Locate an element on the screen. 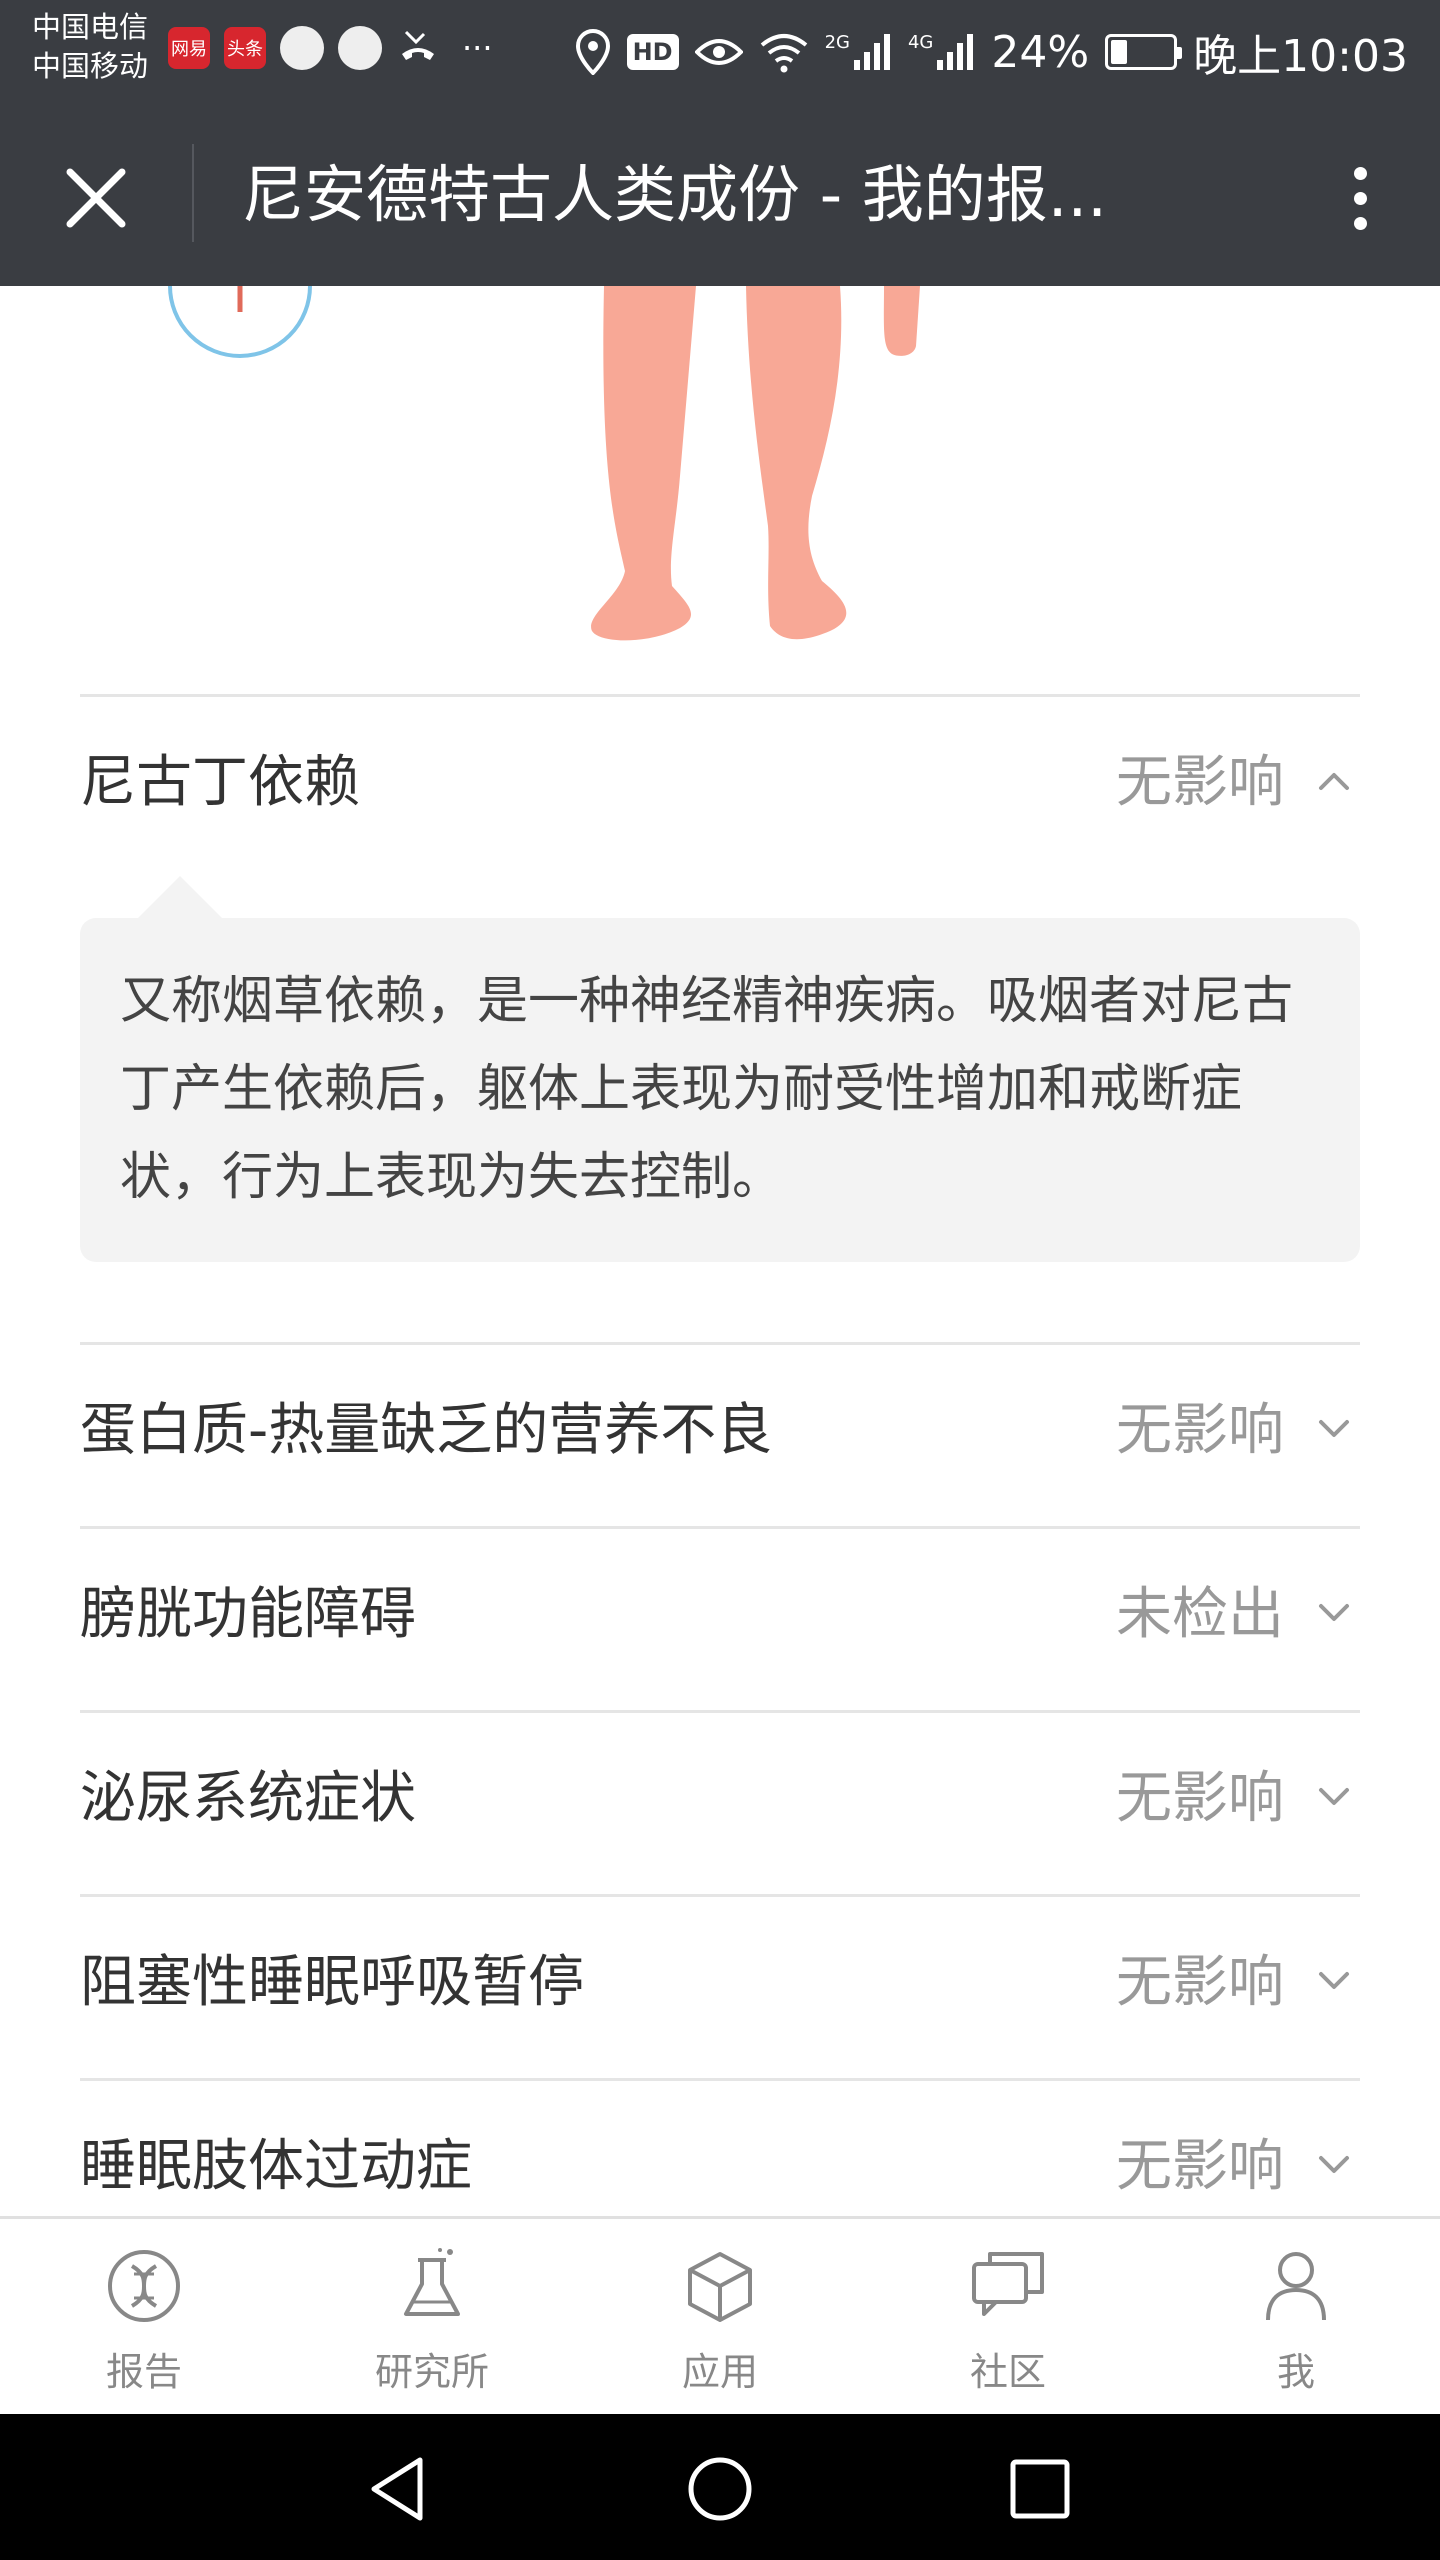 Image resolution: width=1440 pixels, height=2560 pixels. more-notifications-icon: ··· is located at coordinates (477, 48).